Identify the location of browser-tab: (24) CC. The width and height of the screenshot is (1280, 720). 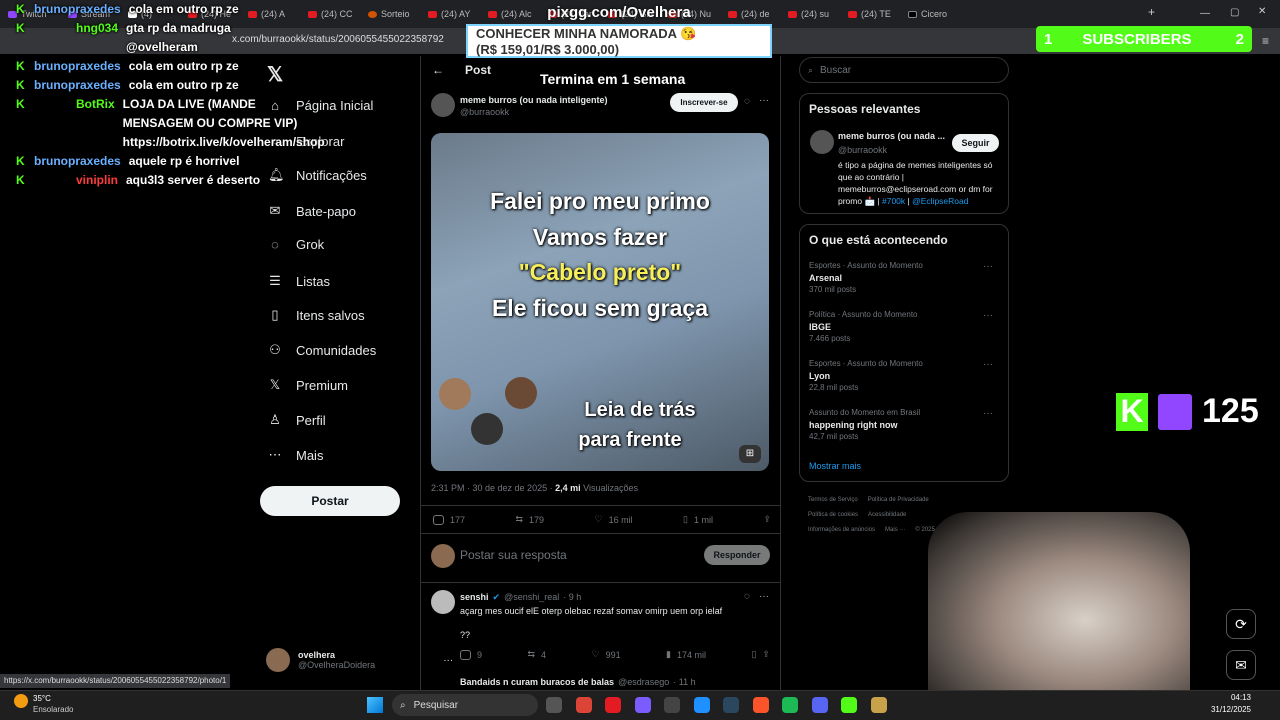
(330, 14).